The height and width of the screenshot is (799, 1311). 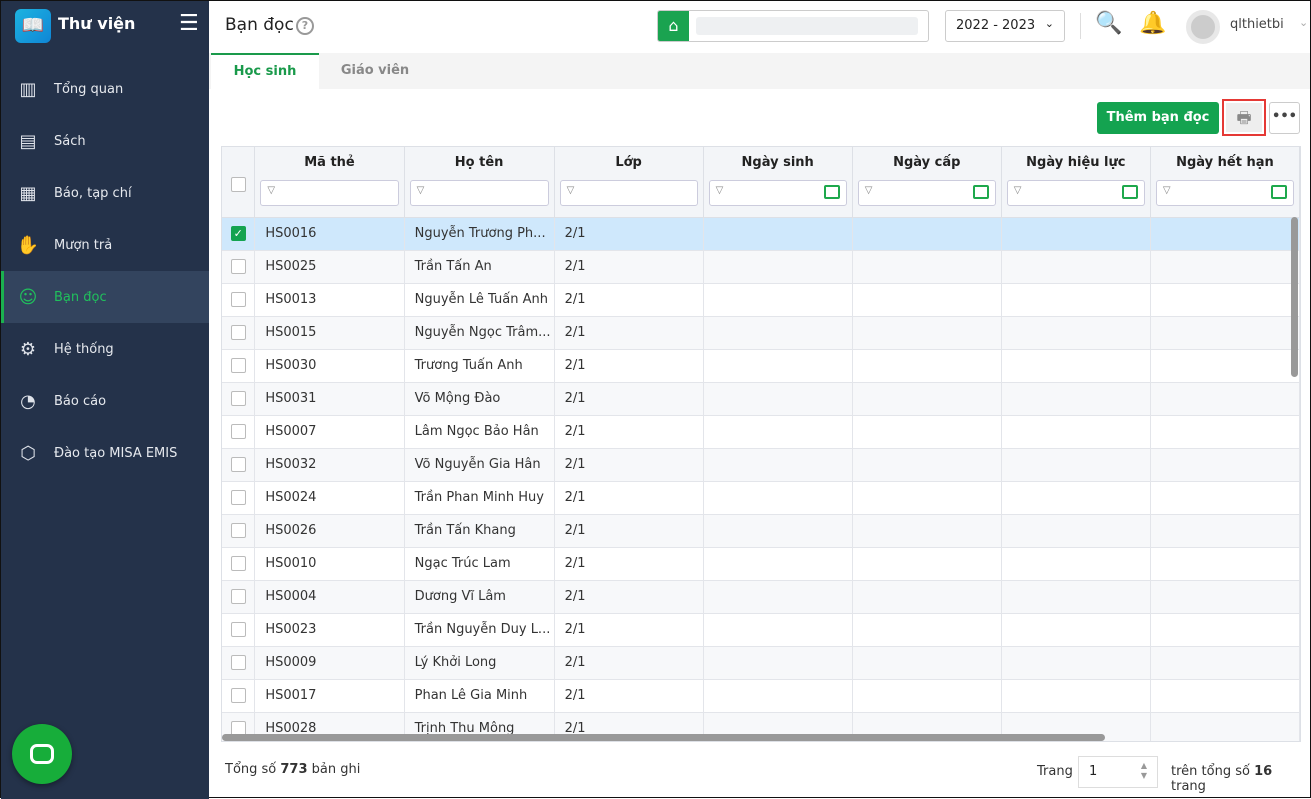 I want to click on table-row: HS0024 Trần Phan Minh Huy 2/1, so click(x=761, y=498).